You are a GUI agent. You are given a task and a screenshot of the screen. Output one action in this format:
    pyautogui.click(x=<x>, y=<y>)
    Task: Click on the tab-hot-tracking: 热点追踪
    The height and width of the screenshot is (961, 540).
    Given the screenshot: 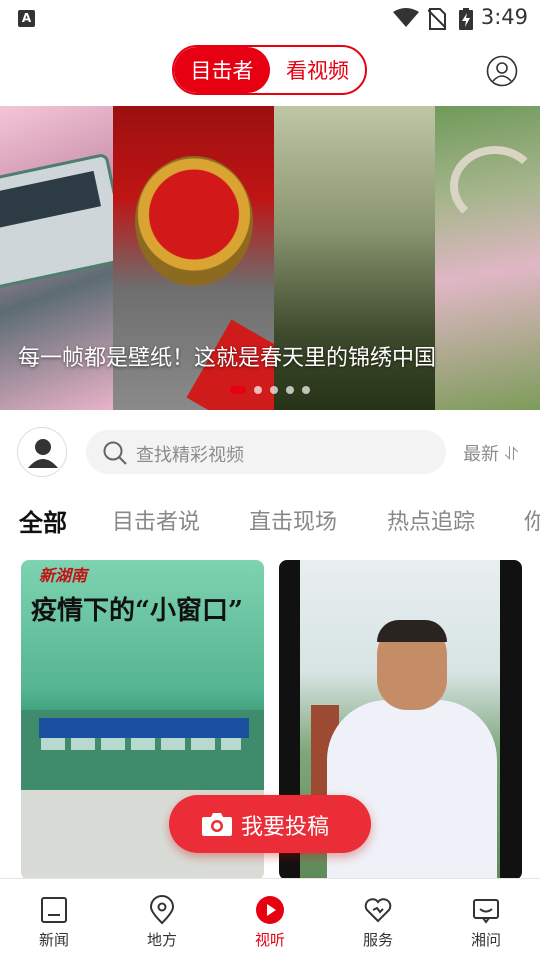 What is the action you would take?
    pyautogui.click(x=431, y=520)
    